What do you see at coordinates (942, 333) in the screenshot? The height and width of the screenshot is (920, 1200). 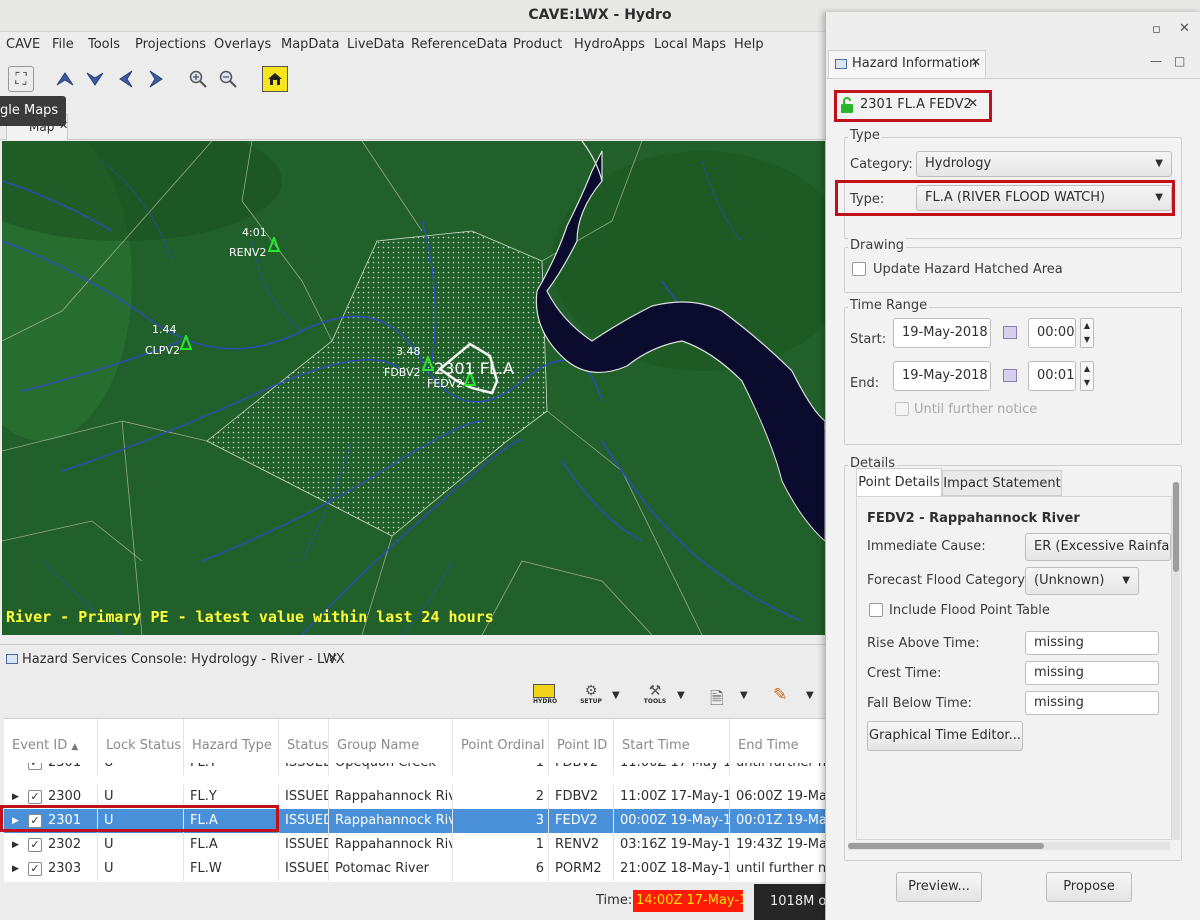 I see `start-date-field: 19-May-2018` at bounding box center [942, 333].